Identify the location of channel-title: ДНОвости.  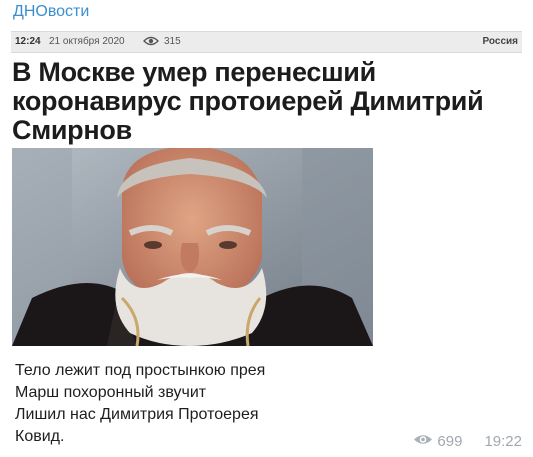
(51, 12).